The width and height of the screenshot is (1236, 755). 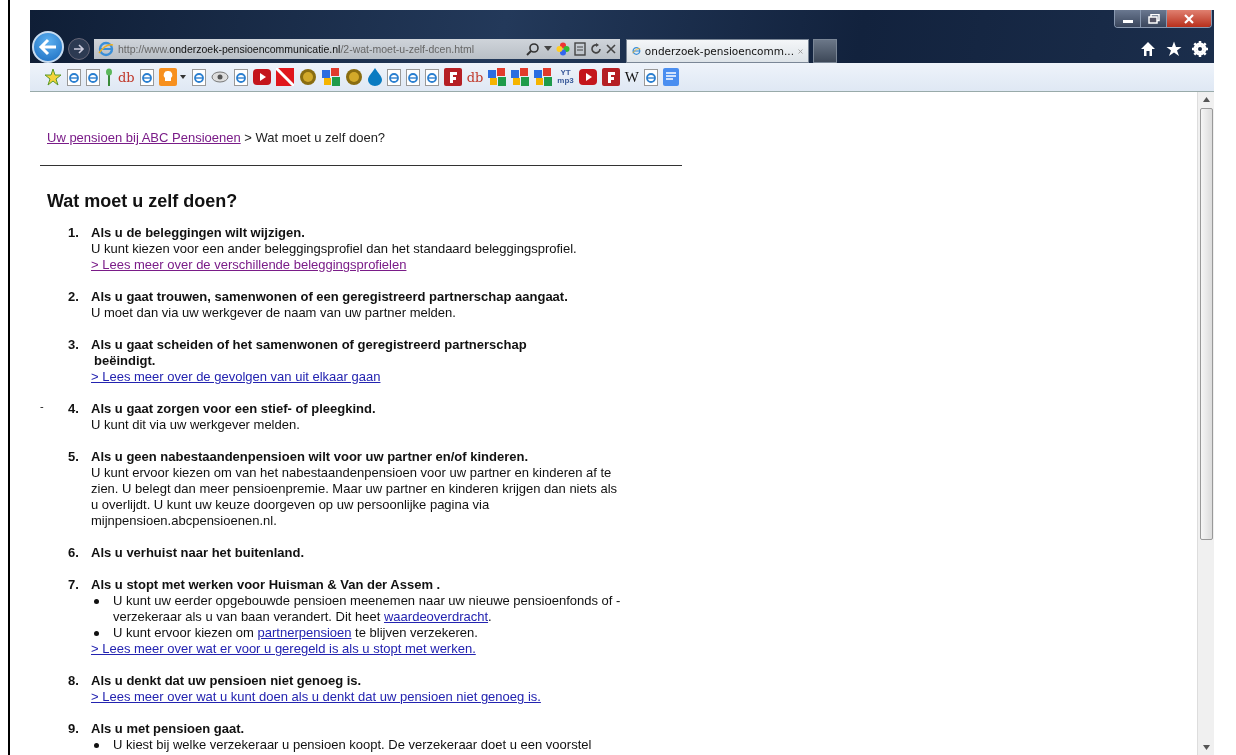 What do you see at coordinates (1206, 747) in the screenshot?
I see `scroll-down-icon` at bounding box center [1206, 747].